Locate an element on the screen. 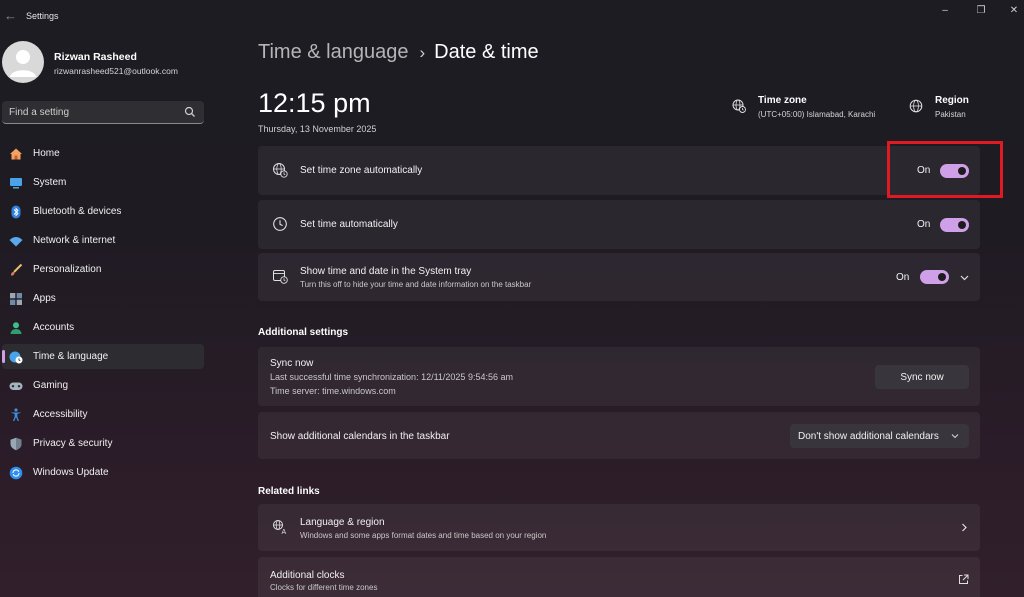 The width and height of the screenshot is (1024, 597). avatar is located at coordinates (23, 62).